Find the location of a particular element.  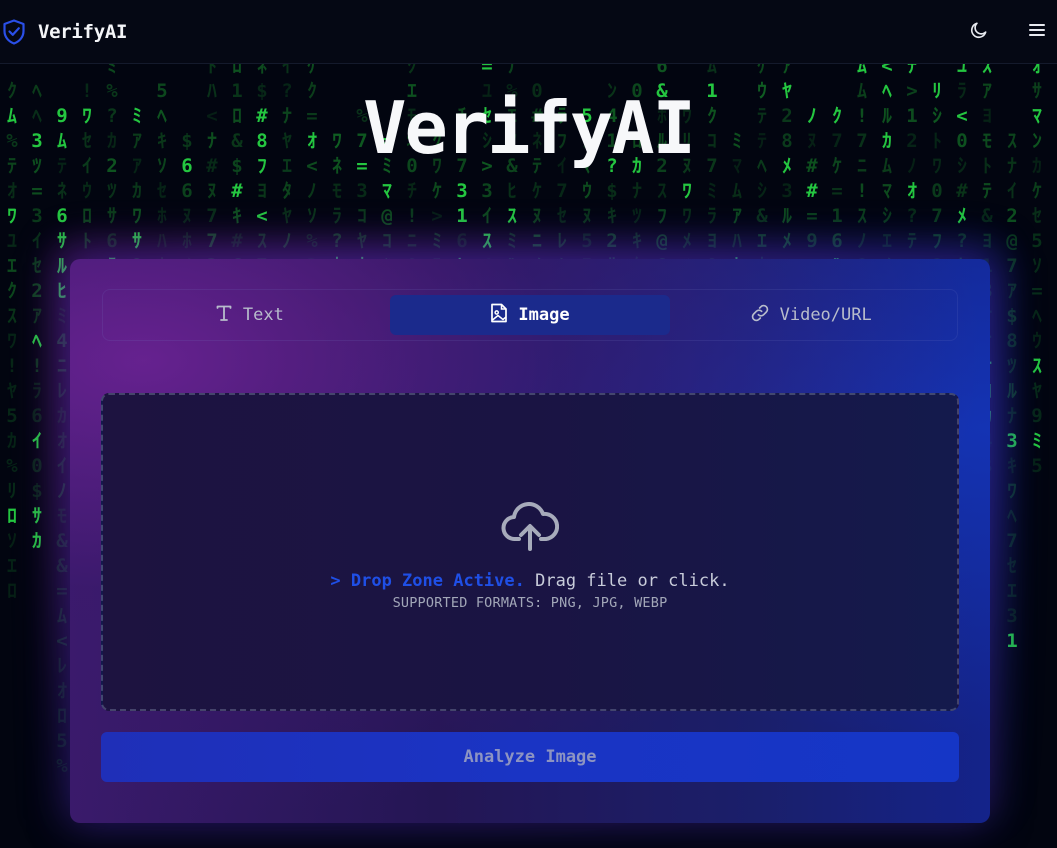

matrix-glyph: 2 is located at coordinates (37, 291).